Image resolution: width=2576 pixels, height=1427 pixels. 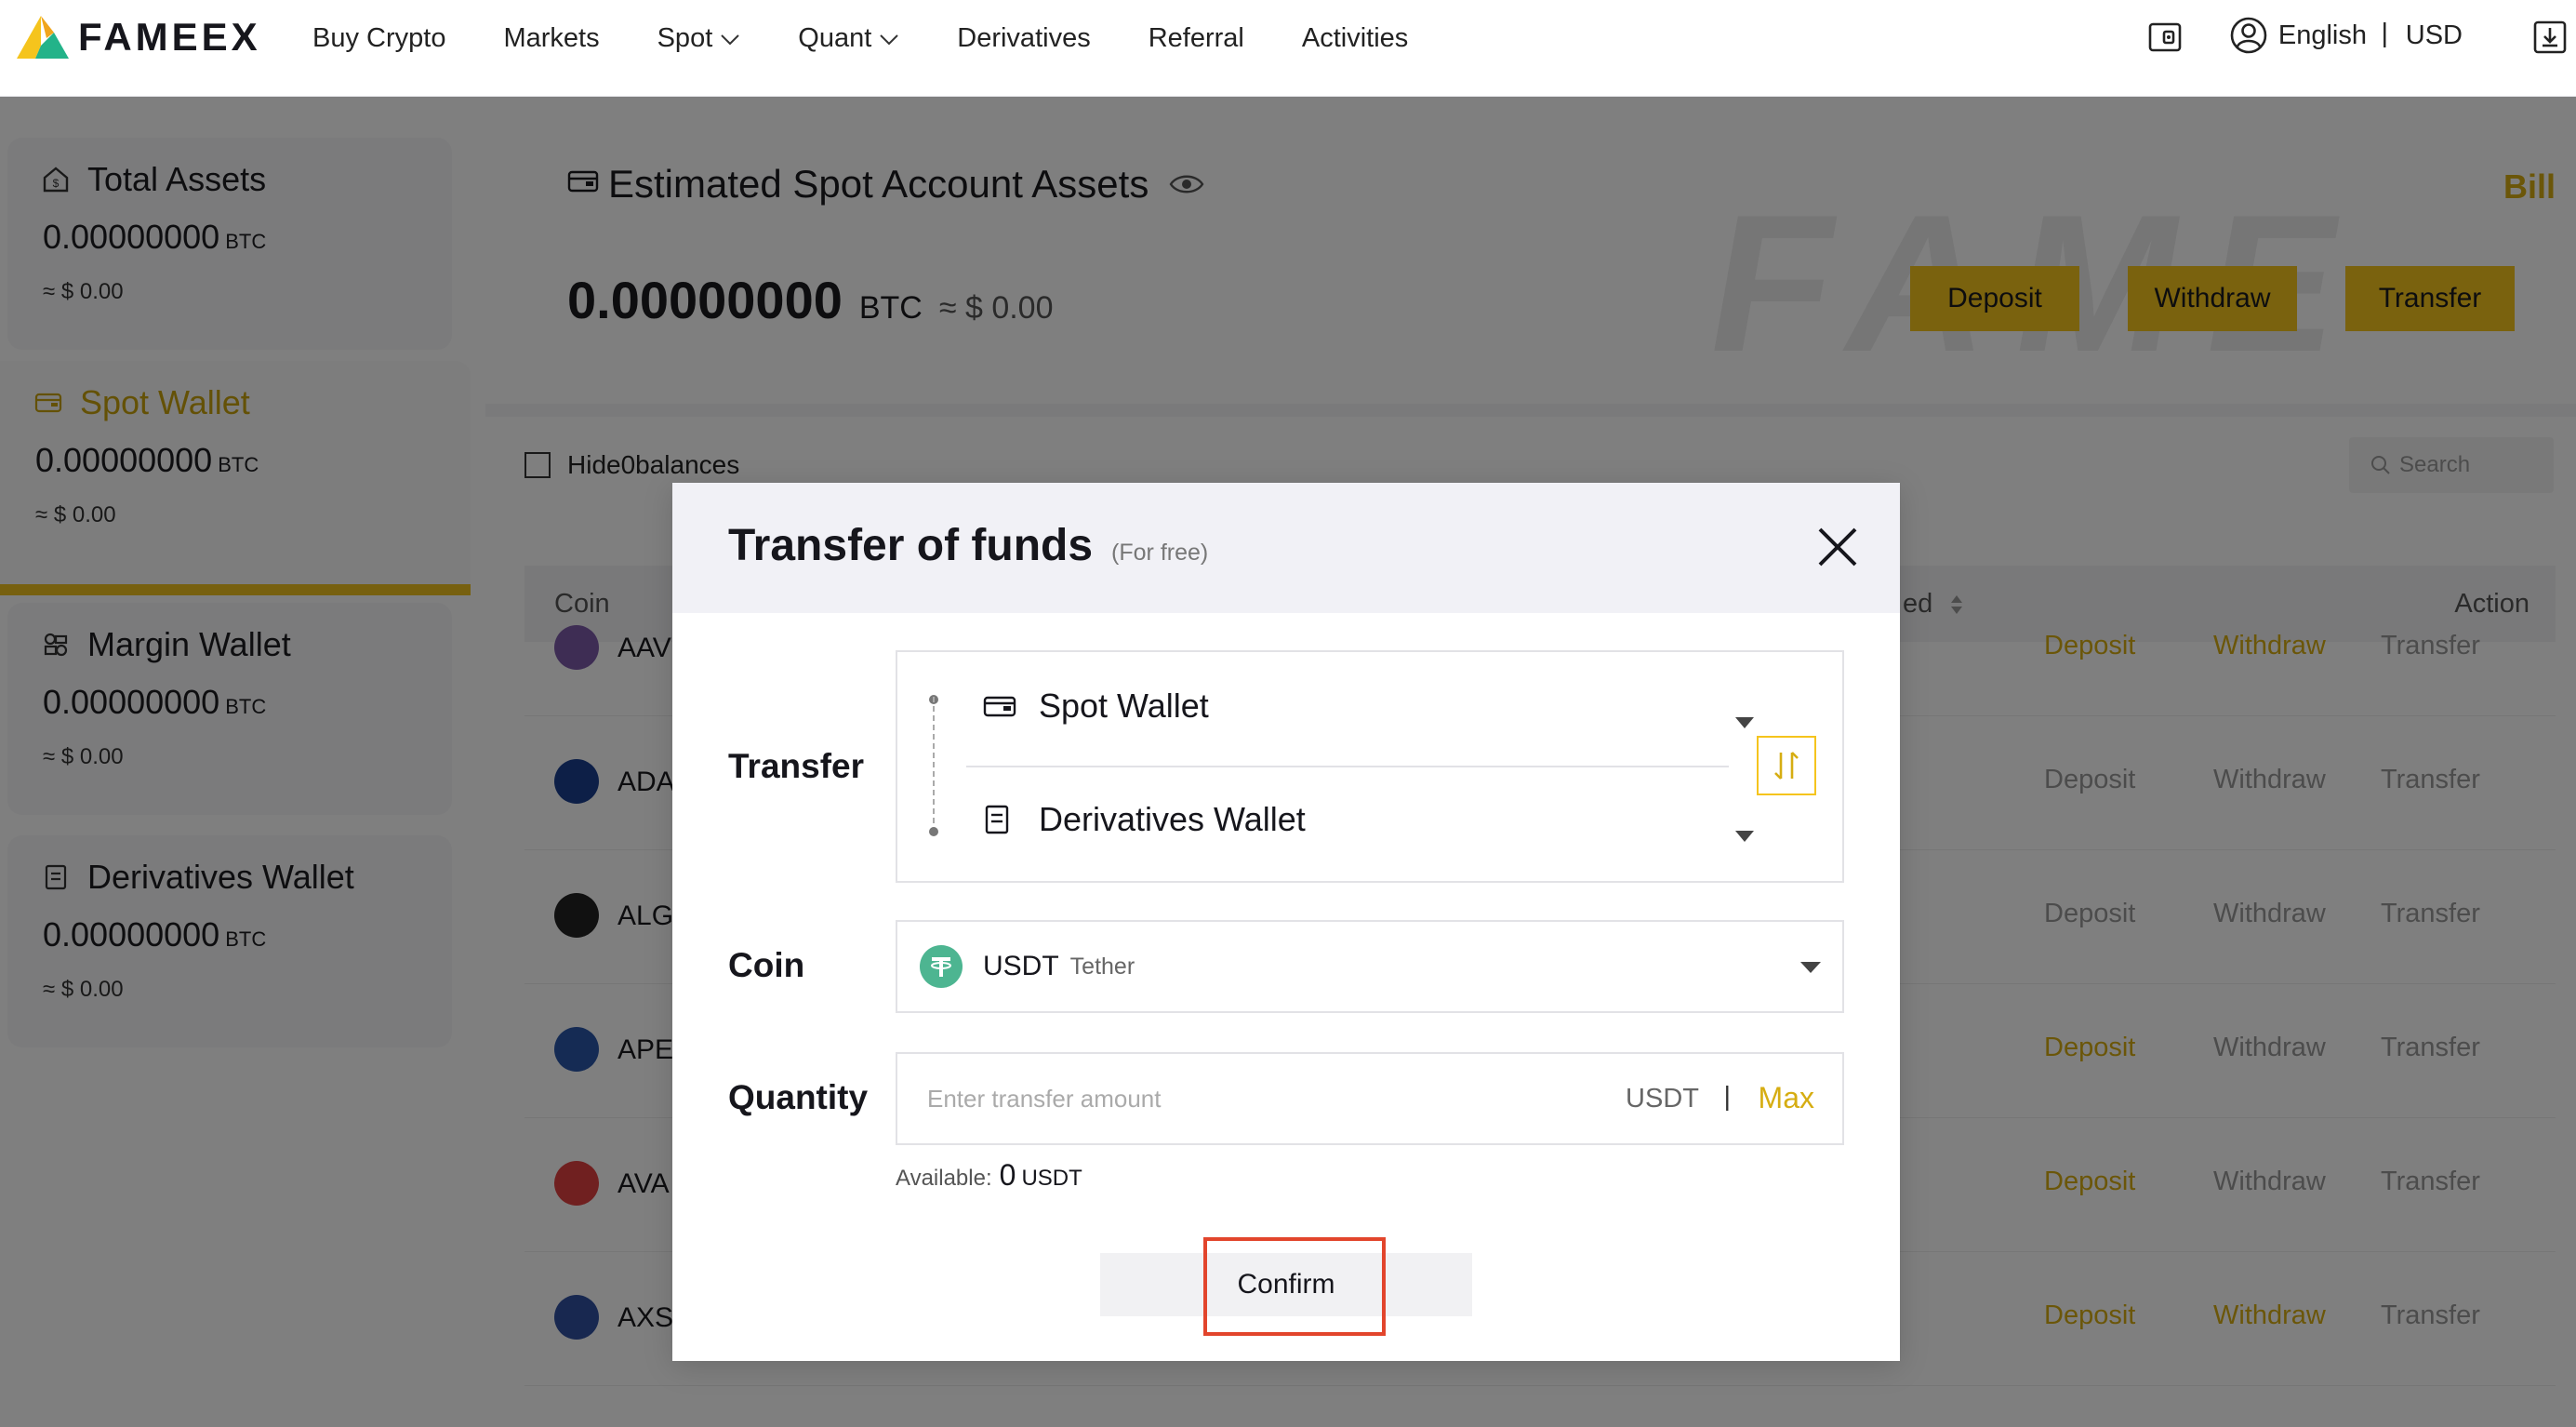 I want to click on to-wallet-label: Derivatives Wallet, so click(x=1172, y=819).